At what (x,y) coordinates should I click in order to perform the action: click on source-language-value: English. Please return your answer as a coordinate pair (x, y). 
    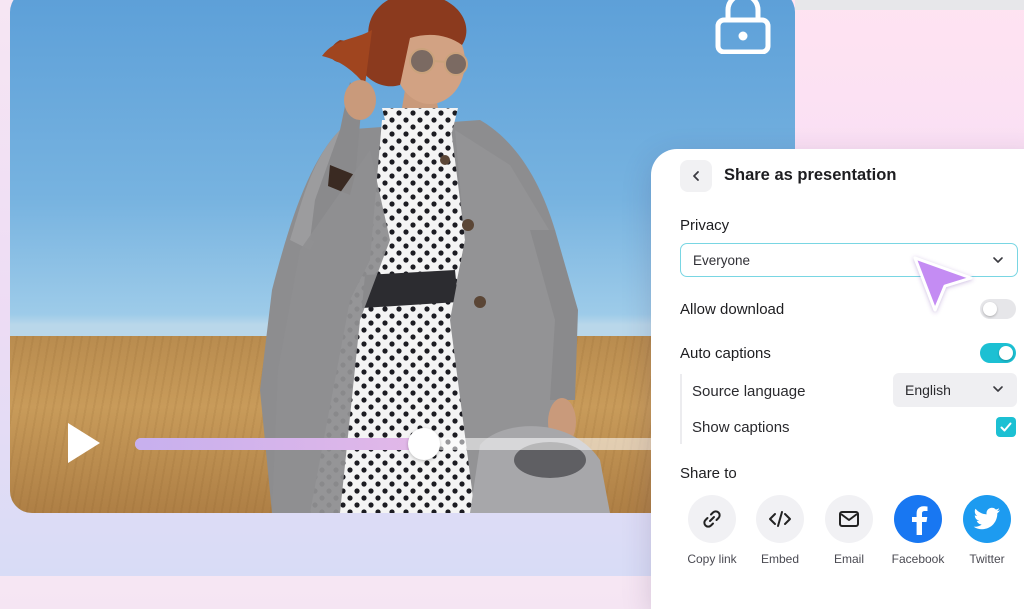
    Looking at the image, I should click on (928, 390).